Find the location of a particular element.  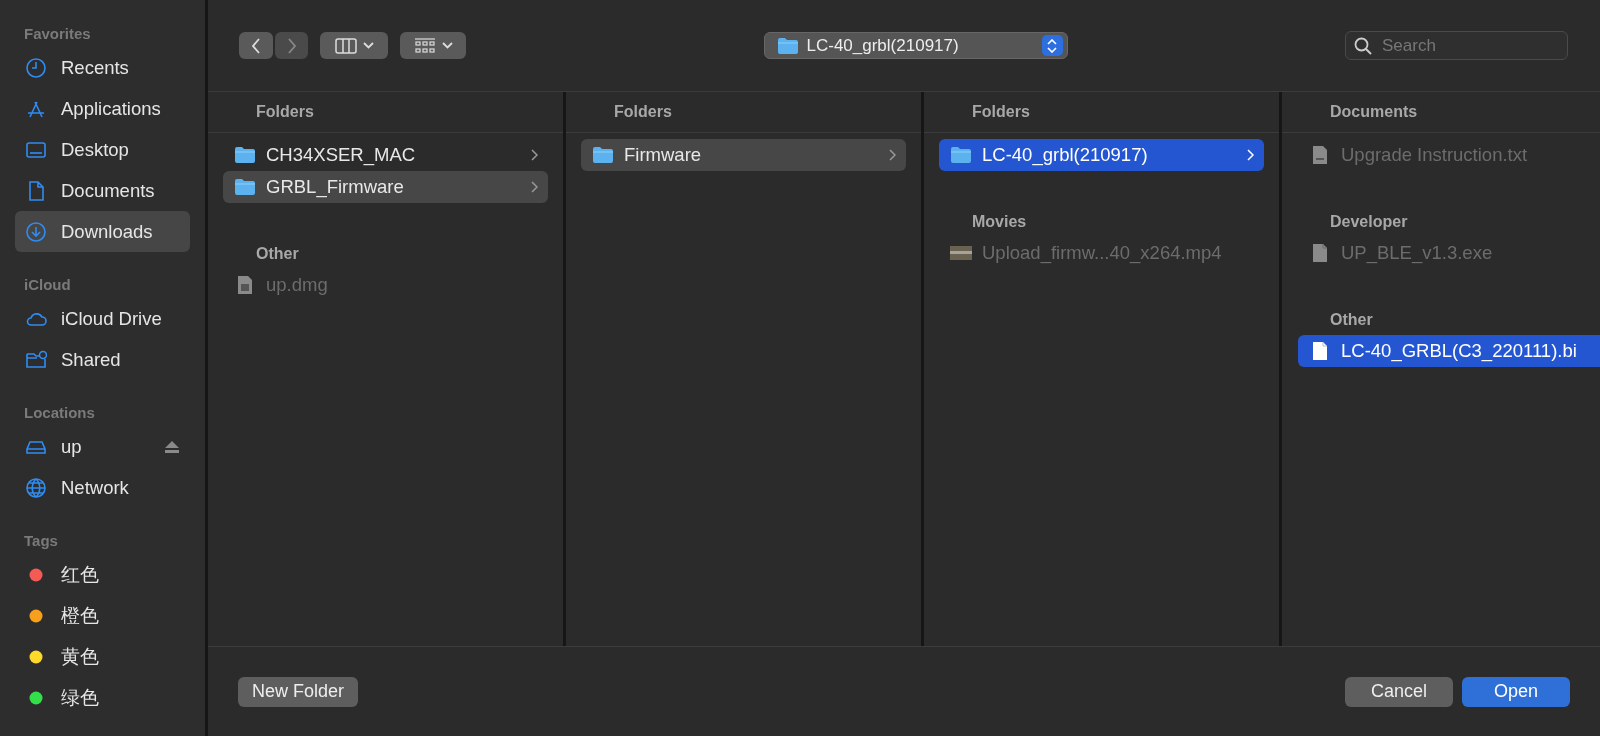

group-button is located at coordinates (433, 45).